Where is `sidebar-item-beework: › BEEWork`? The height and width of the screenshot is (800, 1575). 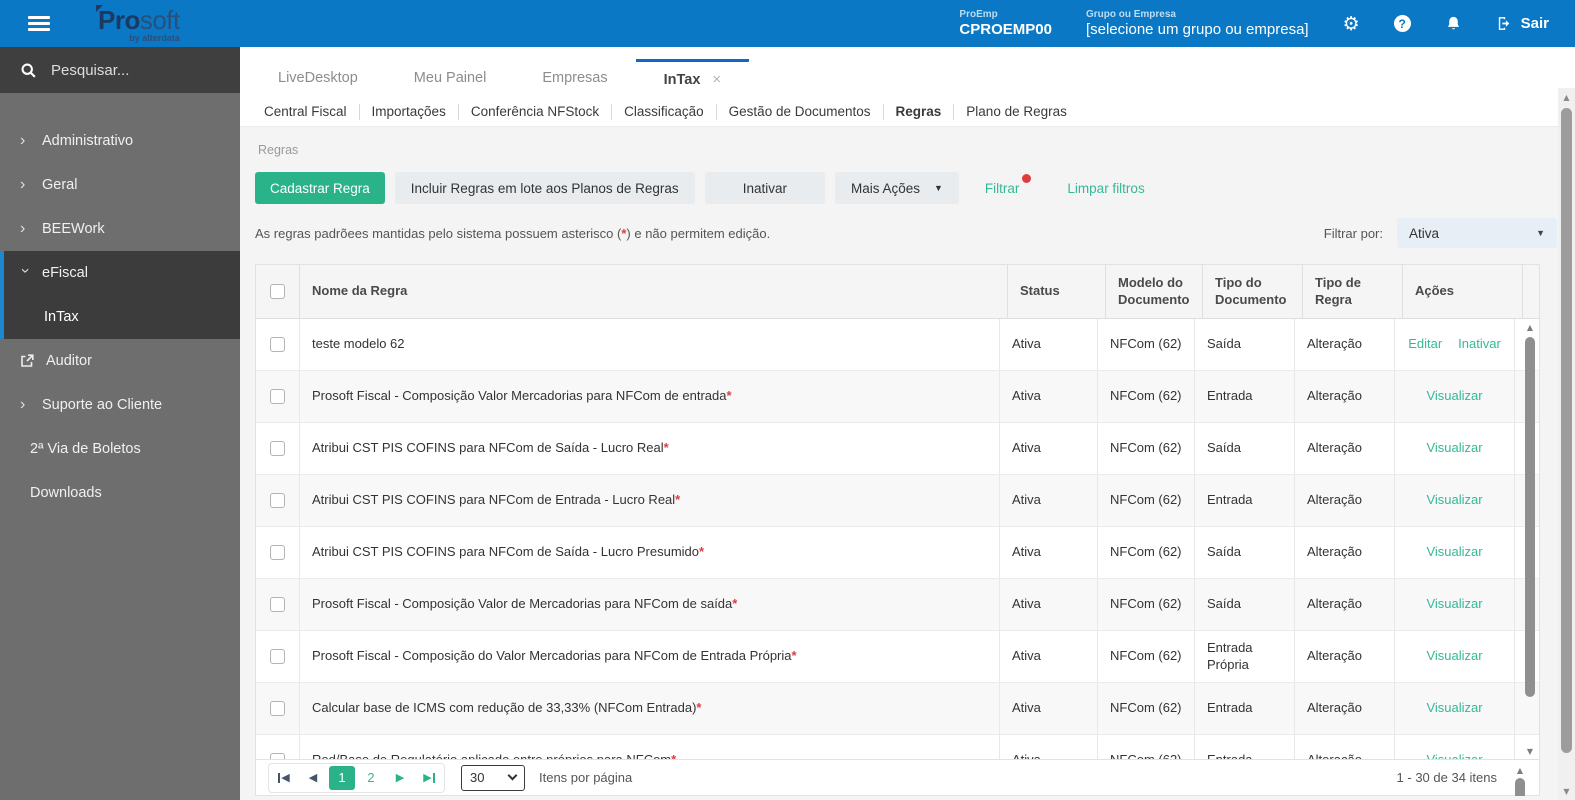
sidebar-item-beework: › BEEWork is located at coordinates (120, 229).